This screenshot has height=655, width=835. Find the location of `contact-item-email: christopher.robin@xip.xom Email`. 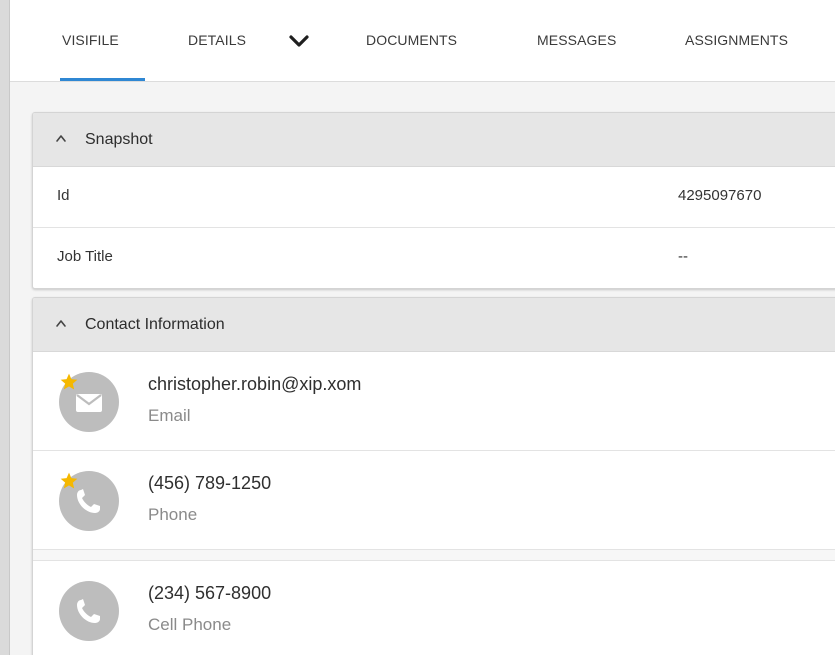

contact-item-email: christopher.robin@xip.xom Email is located at coordinates (434, 401).